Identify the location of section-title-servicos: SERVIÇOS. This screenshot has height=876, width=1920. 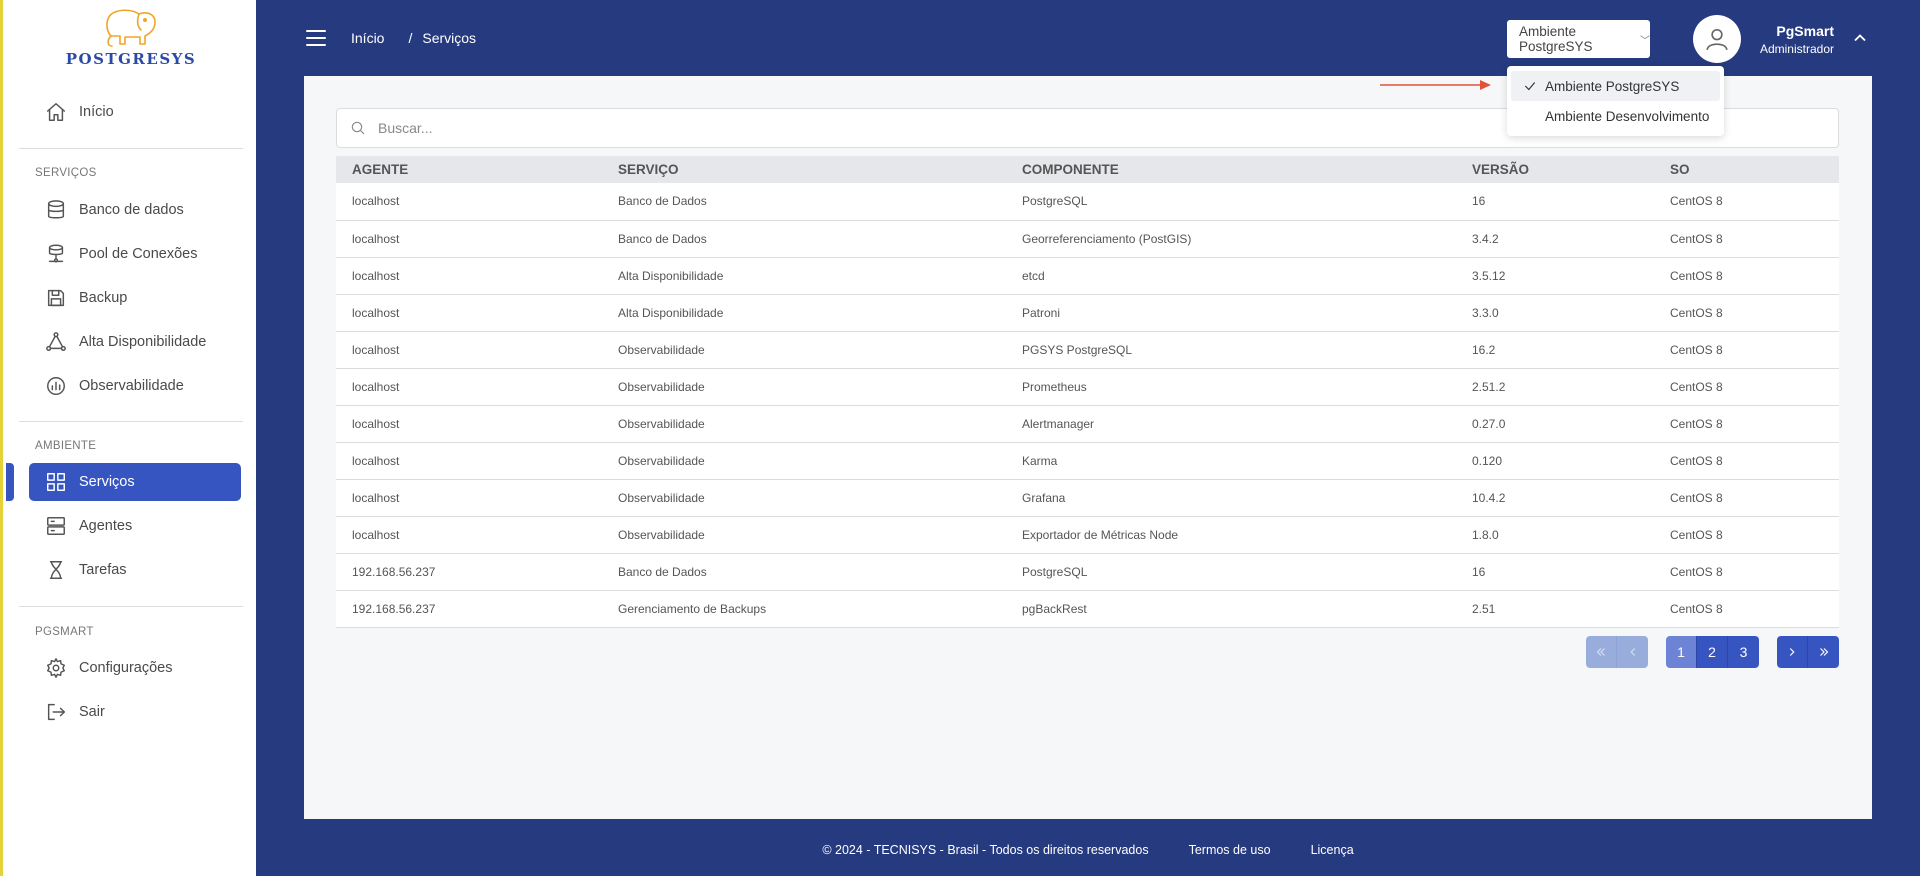
(66, 173).